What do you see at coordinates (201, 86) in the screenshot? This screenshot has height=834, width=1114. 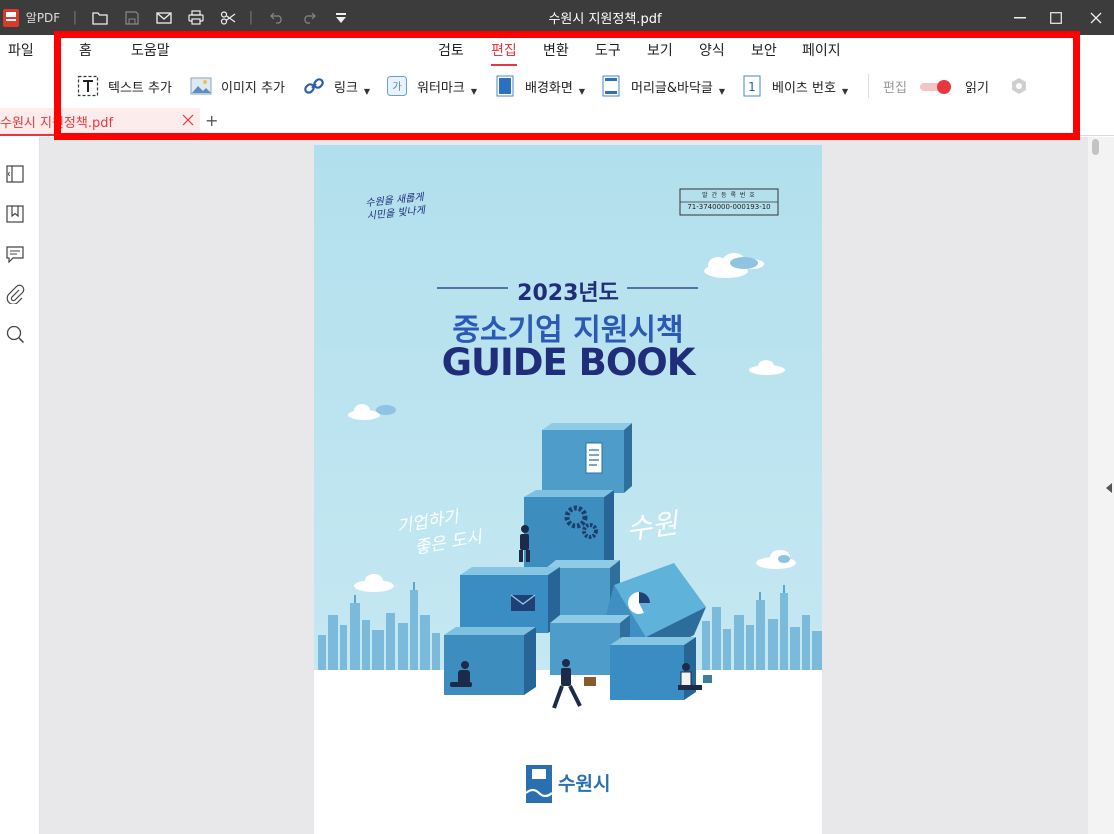 I see `image-icon` at bounding box center [201, 86].